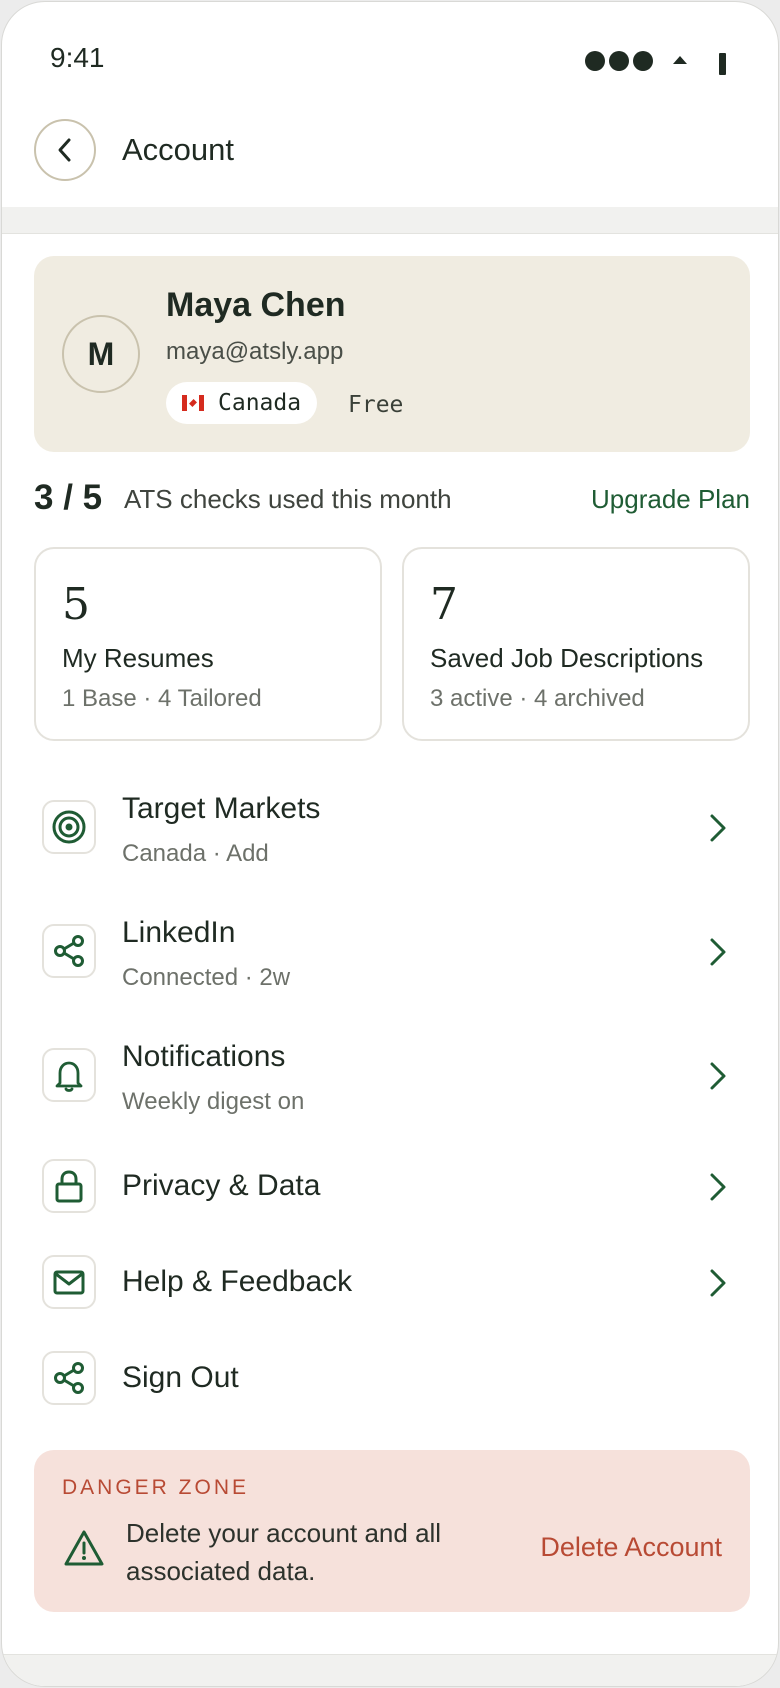  Describe the element at coordinates (221, 808) in the screenshot. I see `menu-title: Target Markets` at that location.